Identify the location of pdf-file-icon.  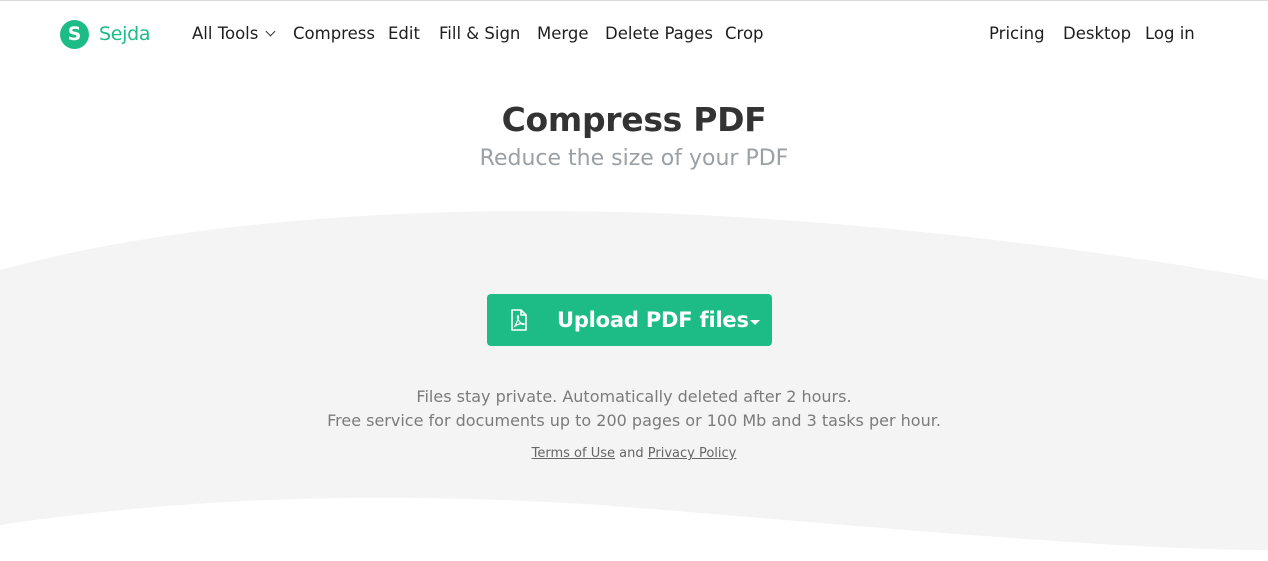
(519, 320).